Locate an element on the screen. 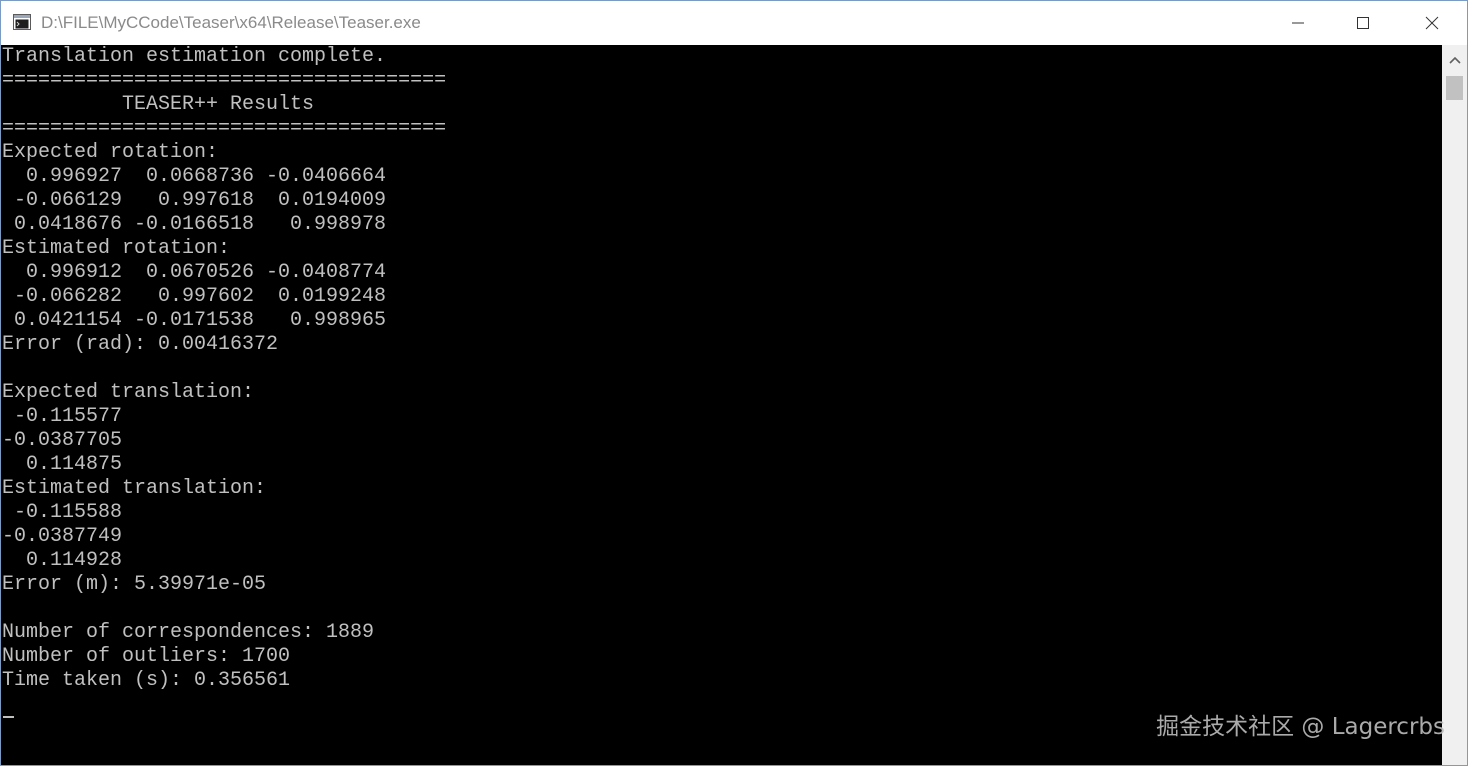 The height and width of the screenshot is (766, 1468). minimize-button is located at coordinates (1298, 23).